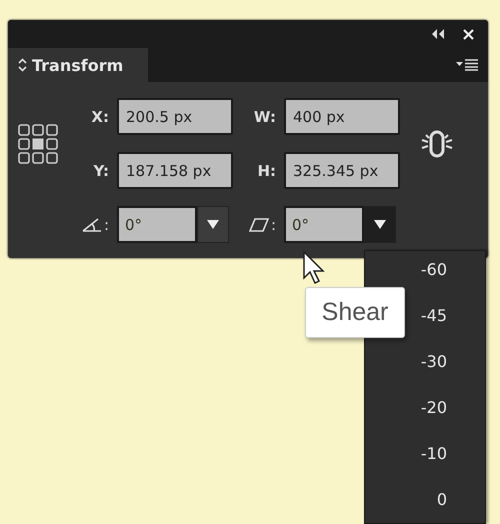 The width and height of the screenshot is (500, 524). What do you see at coordinates (101, 171) in the screenshot?
I see `field-label: Y:` at bounding box center [101, 171].